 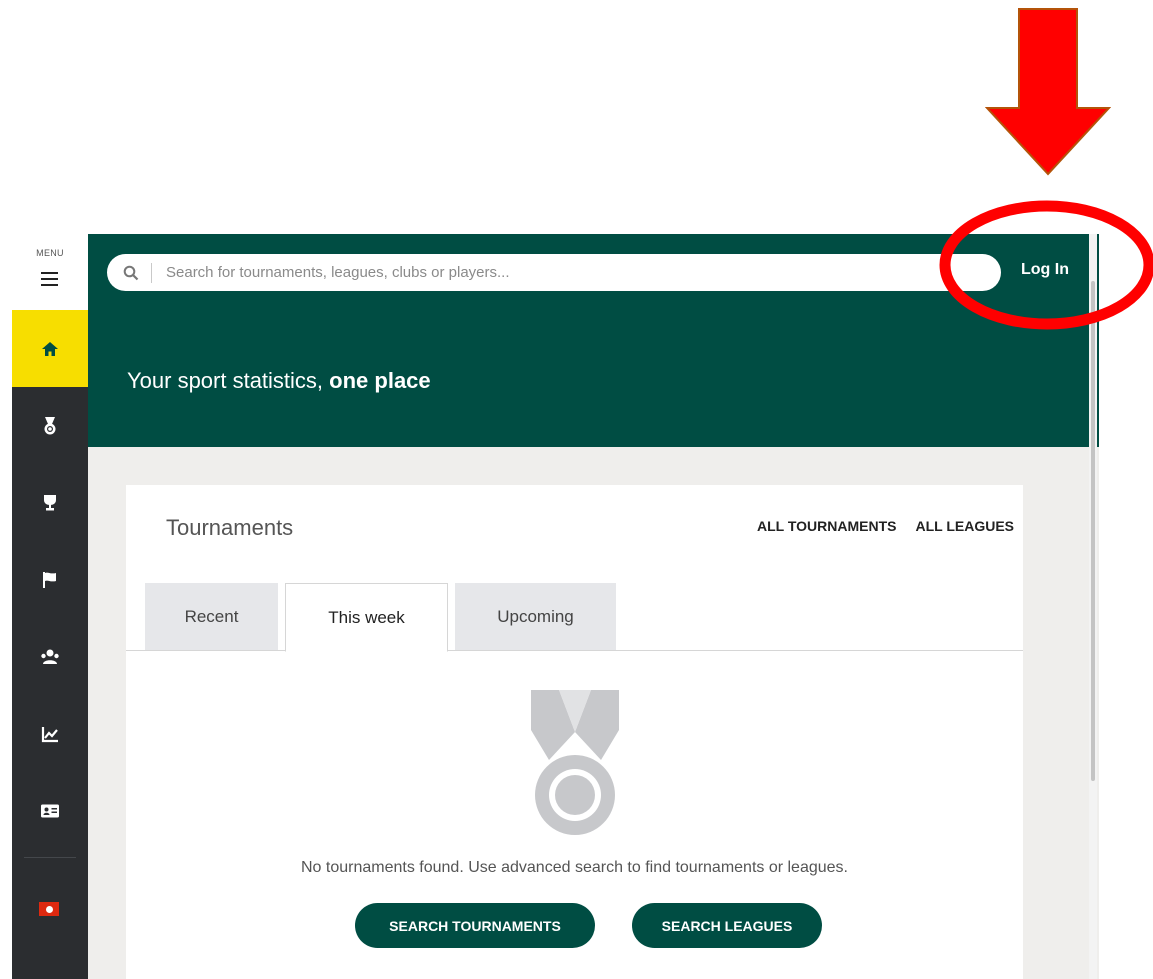 I want to click on tournaments-title: Tournaments, so click(x=230, y=527).